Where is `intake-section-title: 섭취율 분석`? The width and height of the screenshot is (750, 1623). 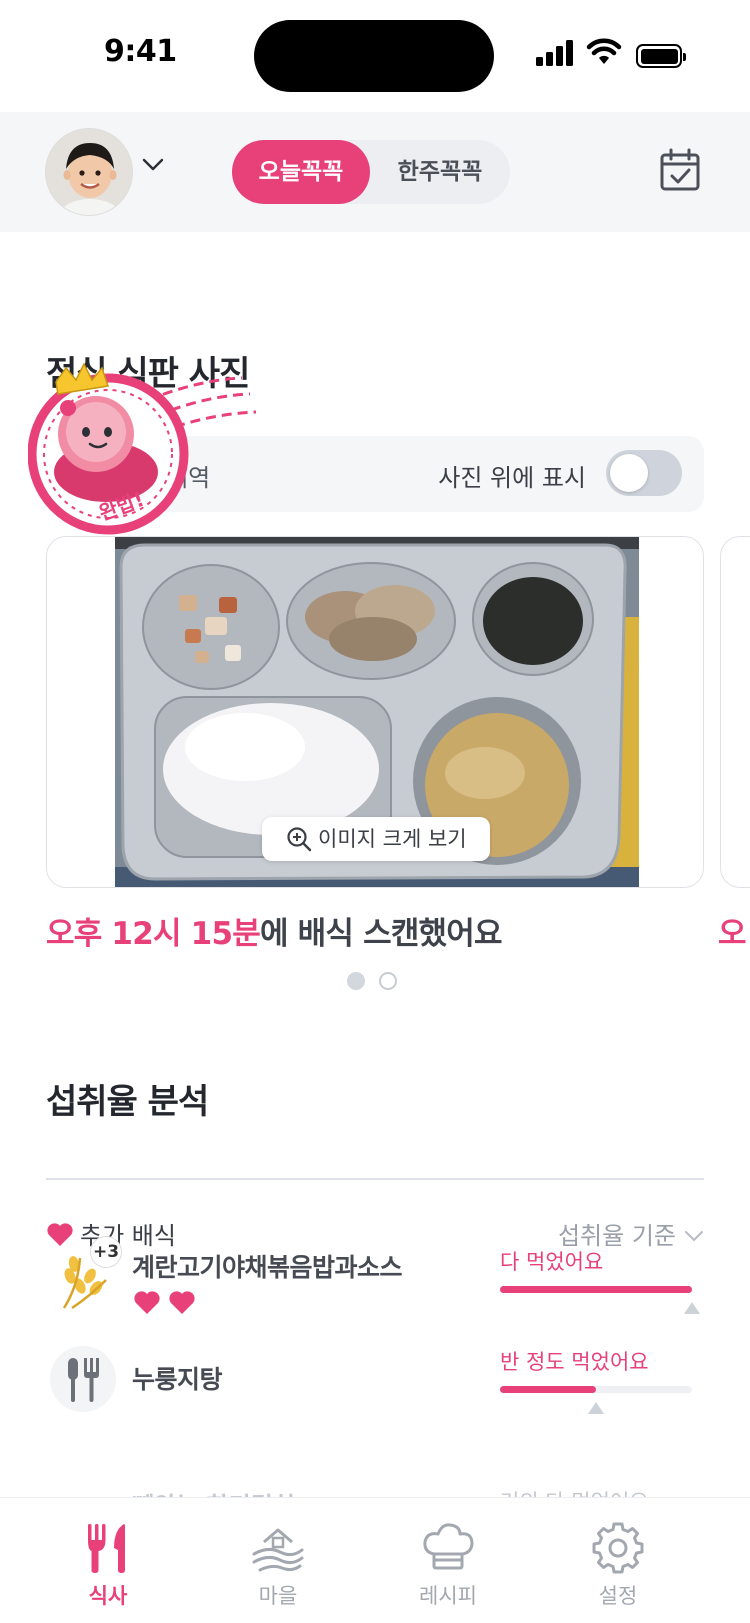 intake-section-title: 섭취율 분석 is located at coordinates (127, 1102).